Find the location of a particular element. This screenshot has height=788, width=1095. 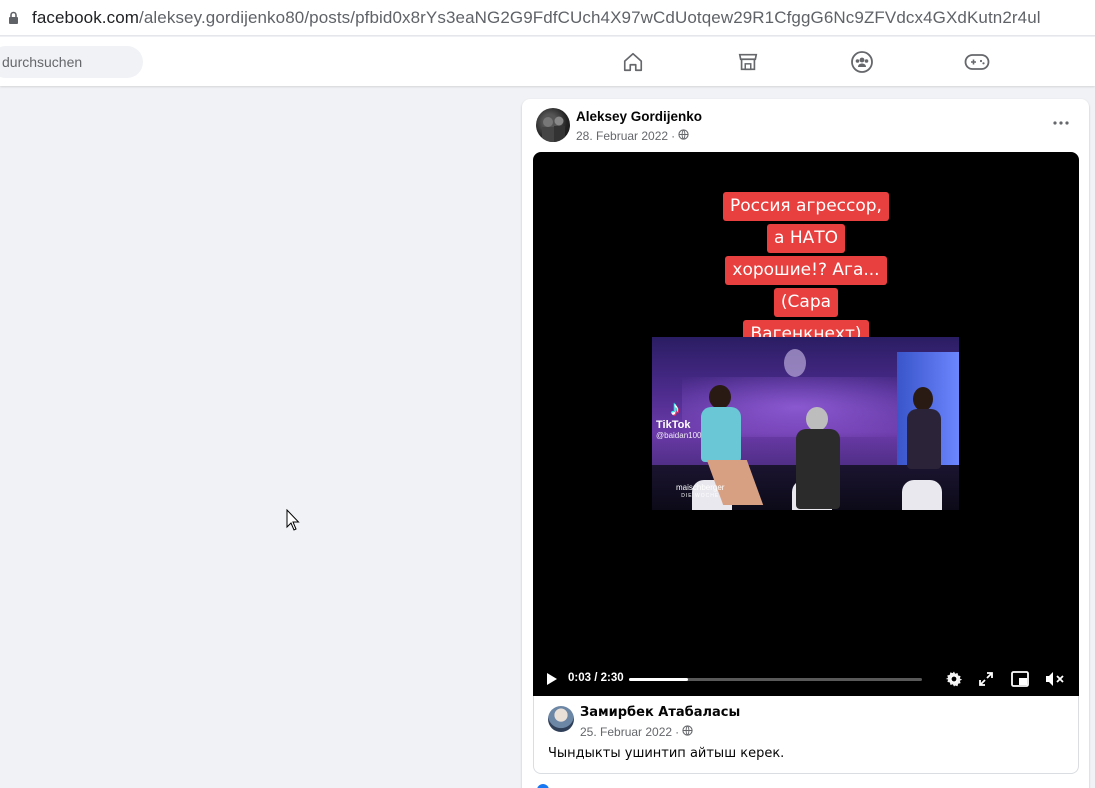

post-author: Aleksey Gordijenko is located at coordinates (639, 116).